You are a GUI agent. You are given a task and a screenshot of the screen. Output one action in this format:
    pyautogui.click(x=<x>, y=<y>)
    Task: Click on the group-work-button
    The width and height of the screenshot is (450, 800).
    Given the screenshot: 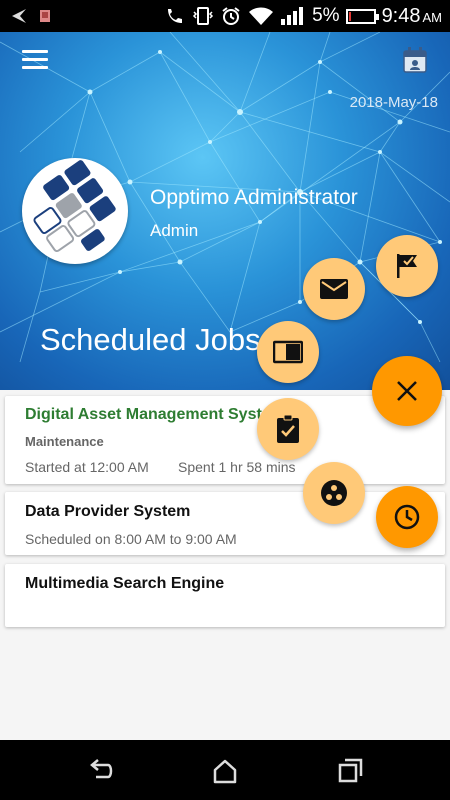 What is the action you would take?
    pyautogui.click(x=334, y=493)
    